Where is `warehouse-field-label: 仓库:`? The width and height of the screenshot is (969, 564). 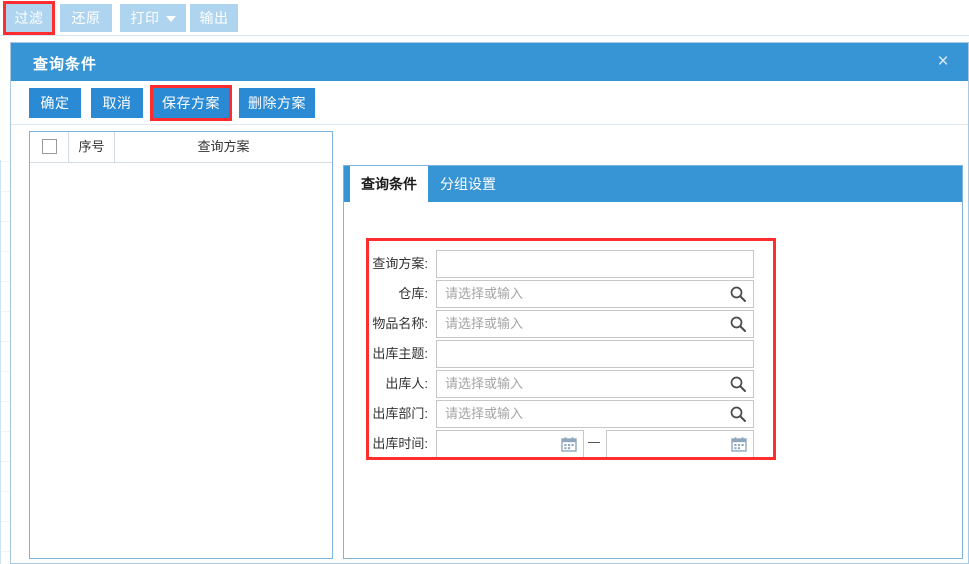
warehouse-field-label: 仓库: is located at coordinates (413, 293).